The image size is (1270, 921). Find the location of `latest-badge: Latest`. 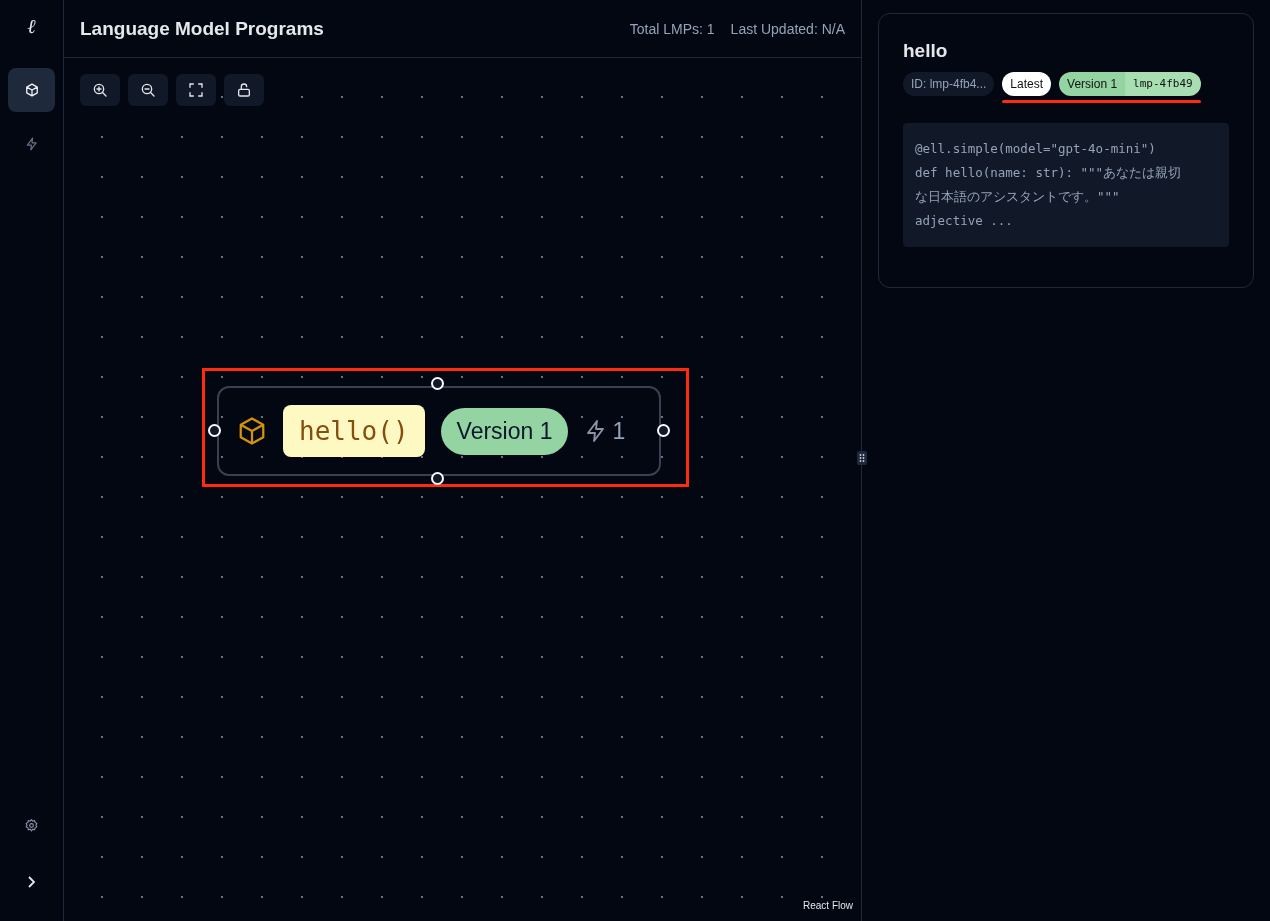

latest-badge: Latest is located at coordinates (1027, 84).